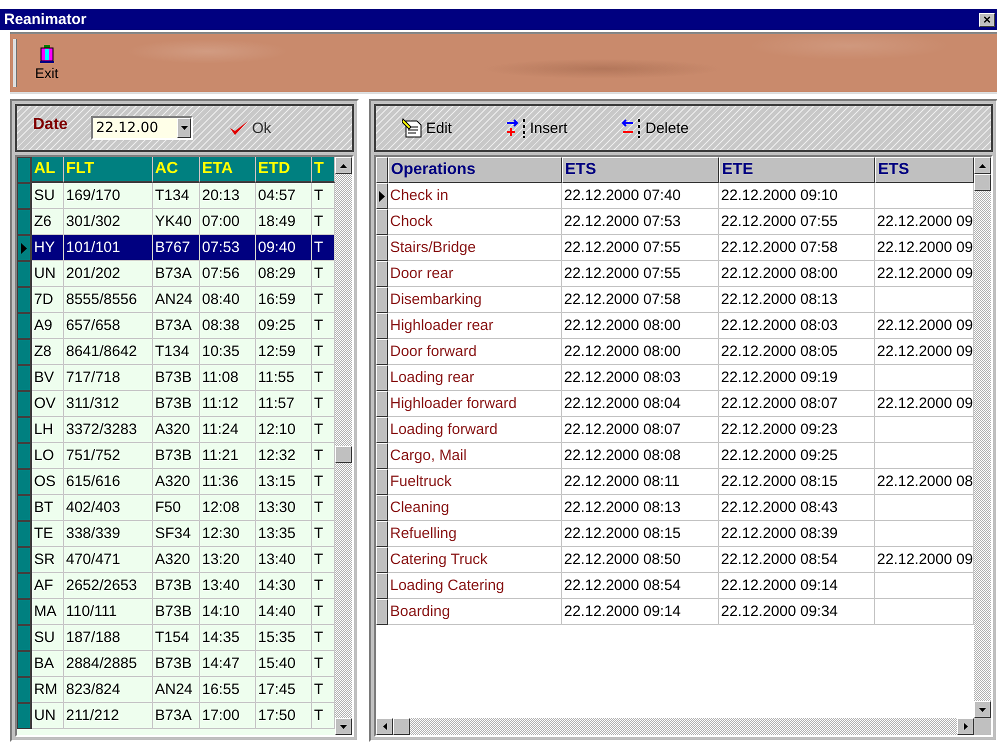 Image resolution: width=997 pixels, height=746 pixels. I want to click on flight-row: RM 823/824 AN24 16:55 17:45 T, so click(176, 690).